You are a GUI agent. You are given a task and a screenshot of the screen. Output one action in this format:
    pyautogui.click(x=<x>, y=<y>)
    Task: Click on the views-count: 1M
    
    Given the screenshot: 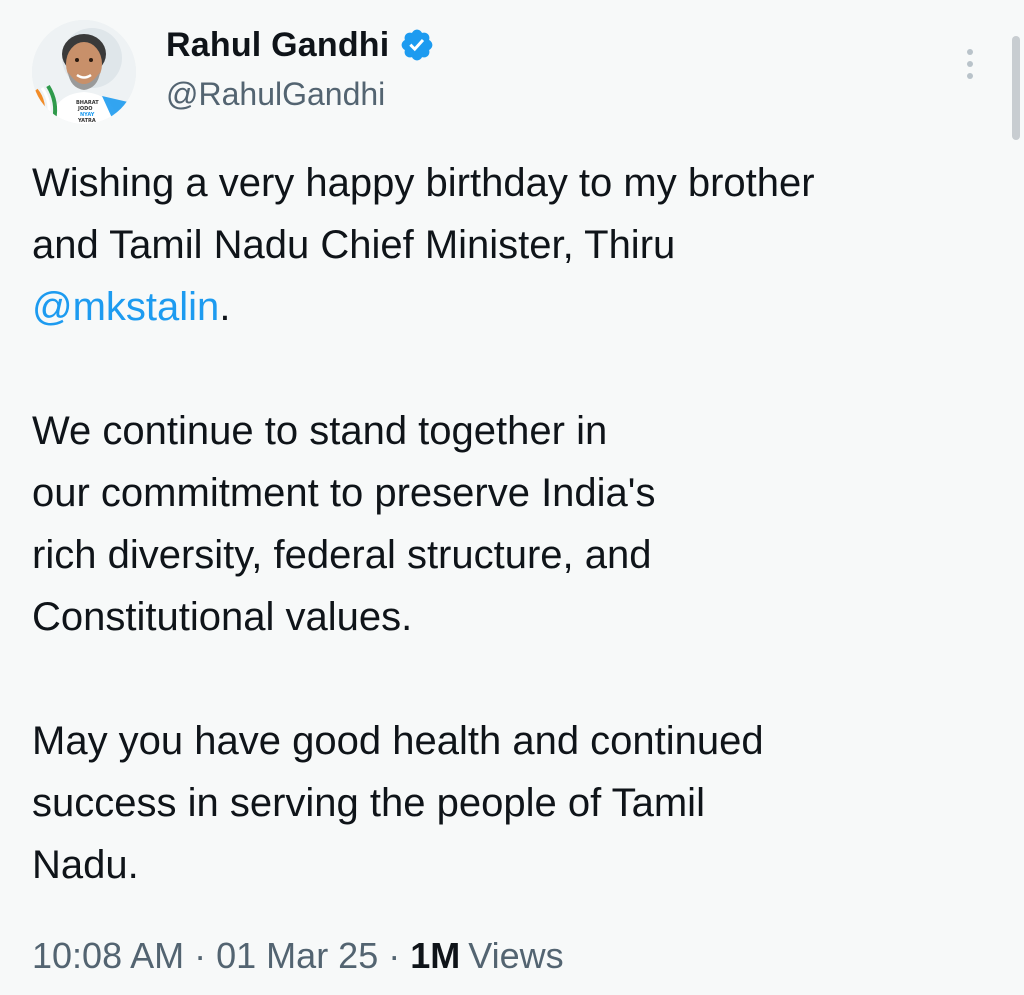 What is the action you would take?
    pyautogui.click(x=435, y=955)
    